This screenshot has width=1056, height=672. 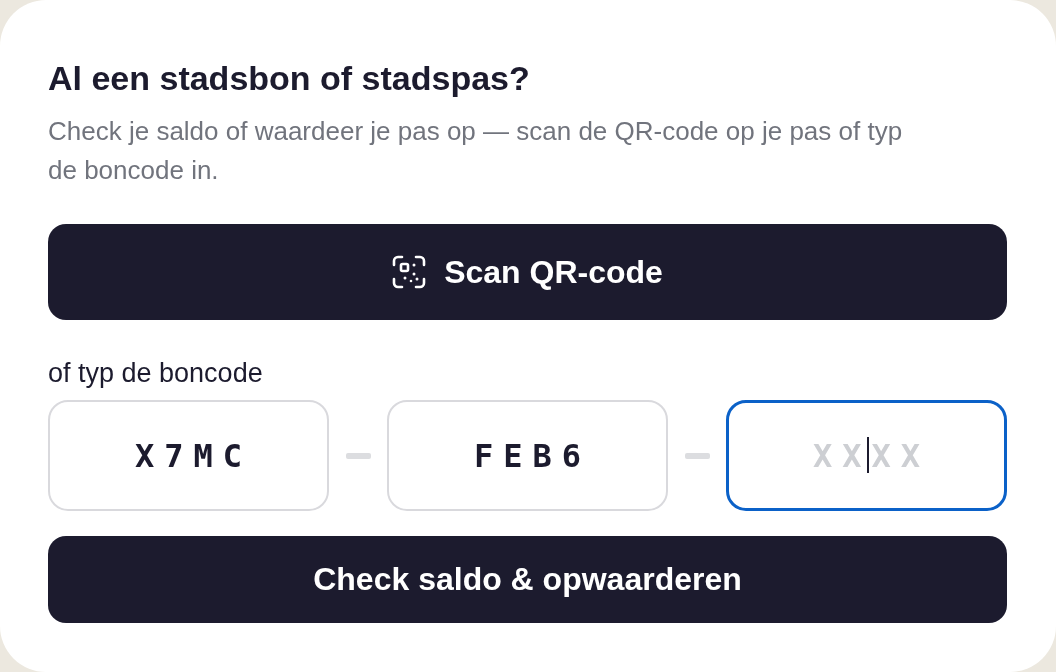 What do you see at coordinates (409, 272) in the screenshot?
I see `qr-scan-icon` at bounding box center [409, 272].